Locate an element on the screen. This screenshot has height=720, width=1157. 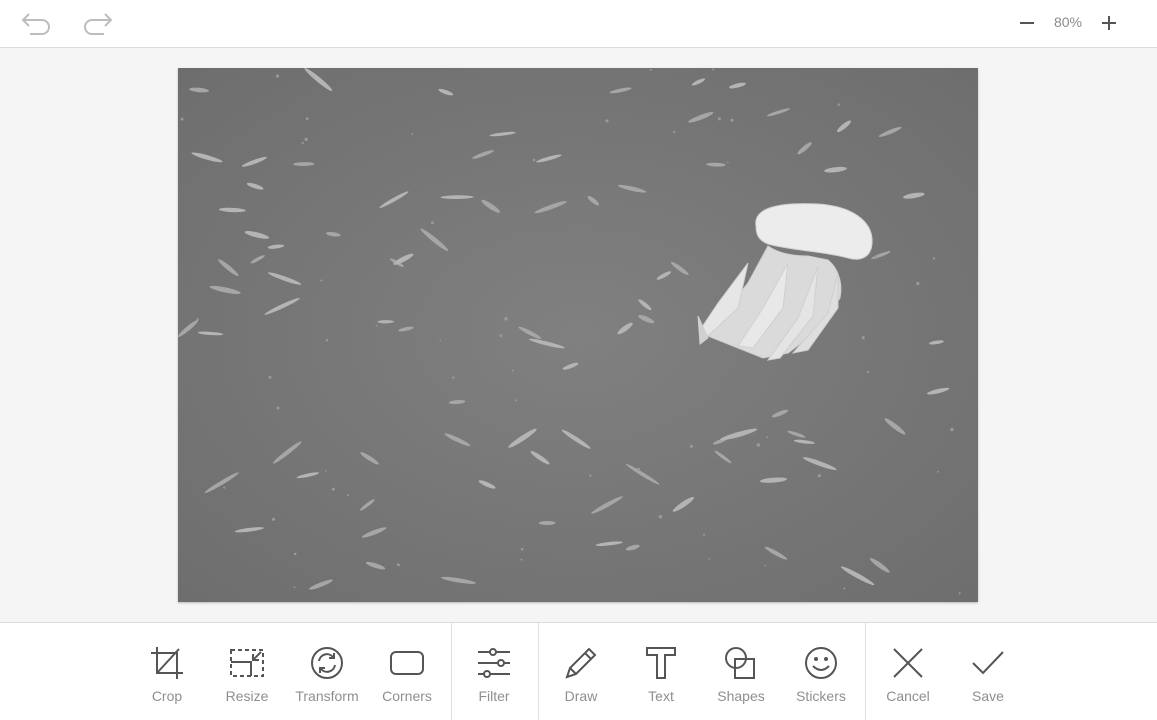
save-button: Save is located at coordinates (988, 671).